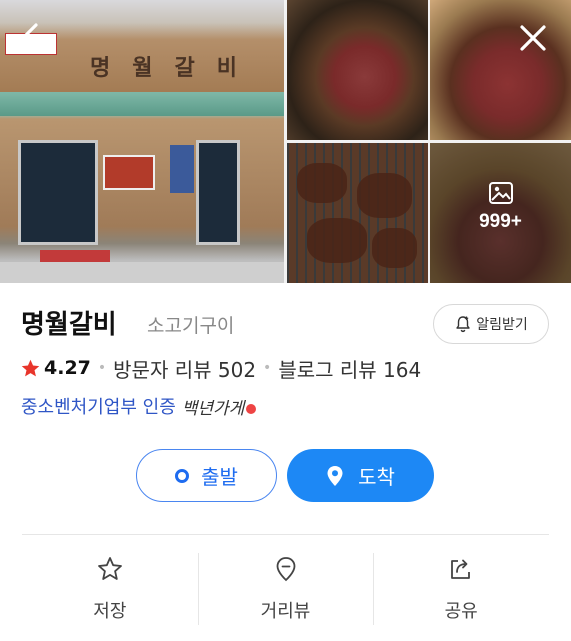 This screenshot has width=571, height=641. Describe the element at coordinates (285, 322) in the screenshot. I see `title-row: 명월갈비 소고기구이 알림받기` at that location.